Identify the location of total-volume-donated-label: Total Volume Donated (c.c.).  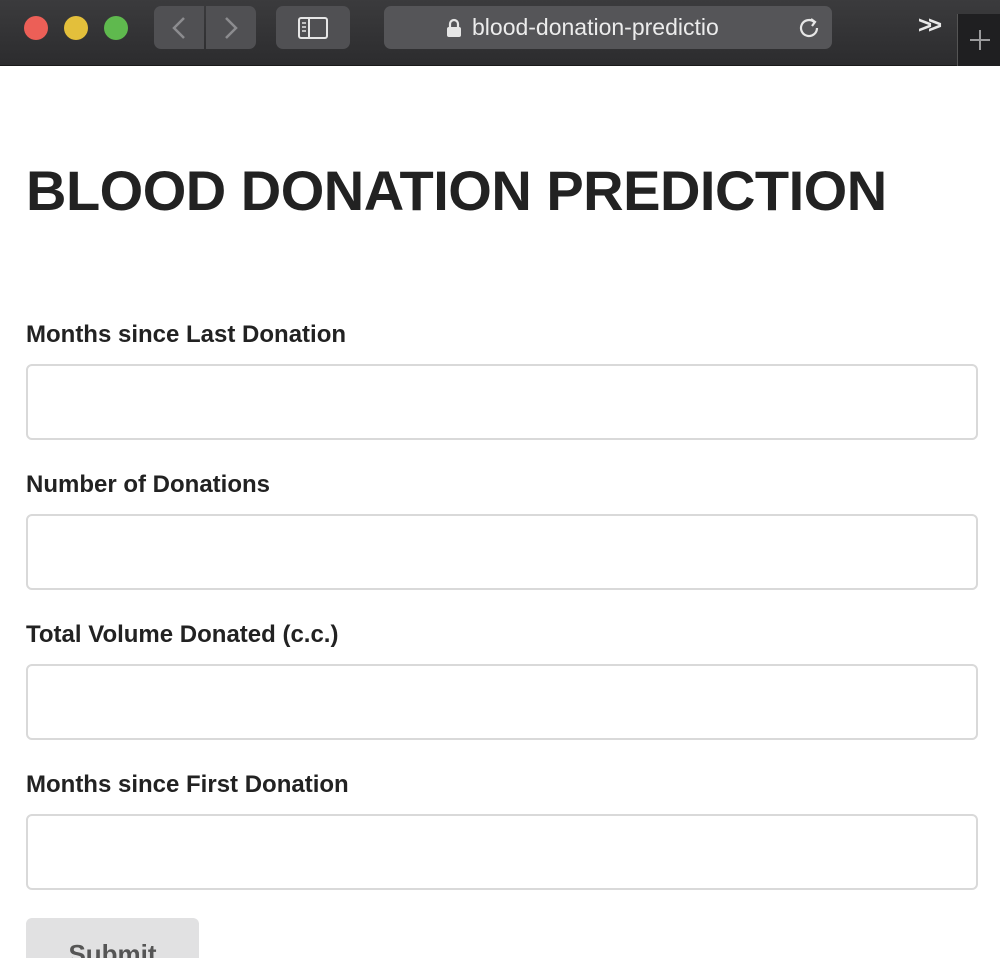
(182, 634).